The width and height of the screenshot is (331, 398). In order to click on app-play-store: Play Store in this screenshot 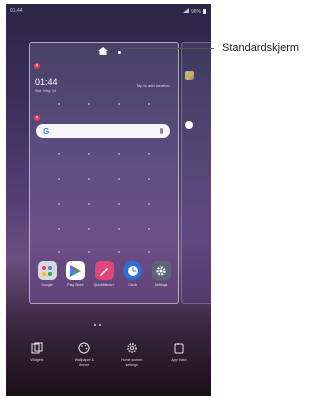, I will do `click(76, 274)`.